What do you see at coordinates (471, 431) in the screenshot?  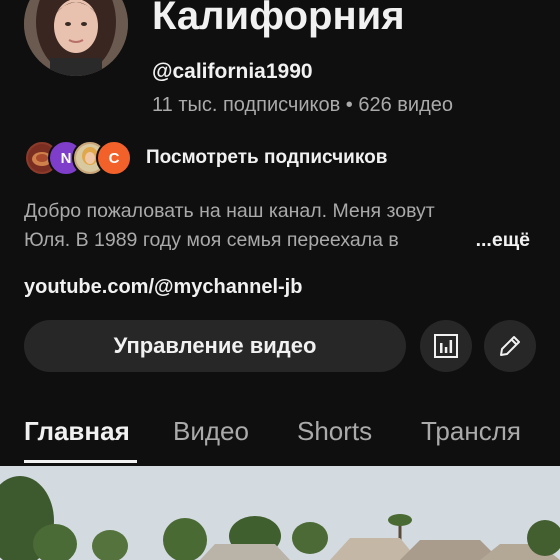 I see `tab-live: Трансля` at bounding box center [471, 431].